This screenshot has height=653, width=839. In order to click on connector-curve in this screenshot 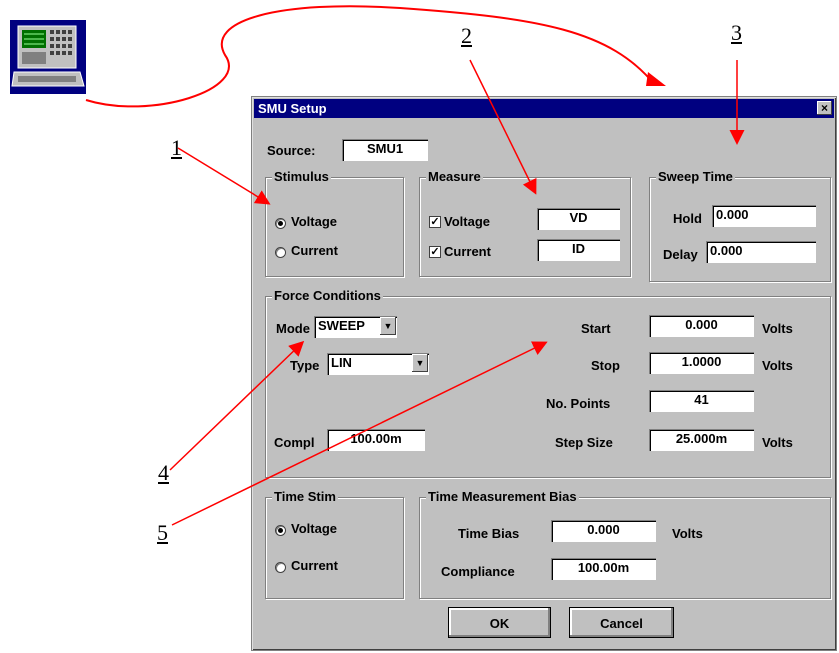, I will do `click(370, 56)`.